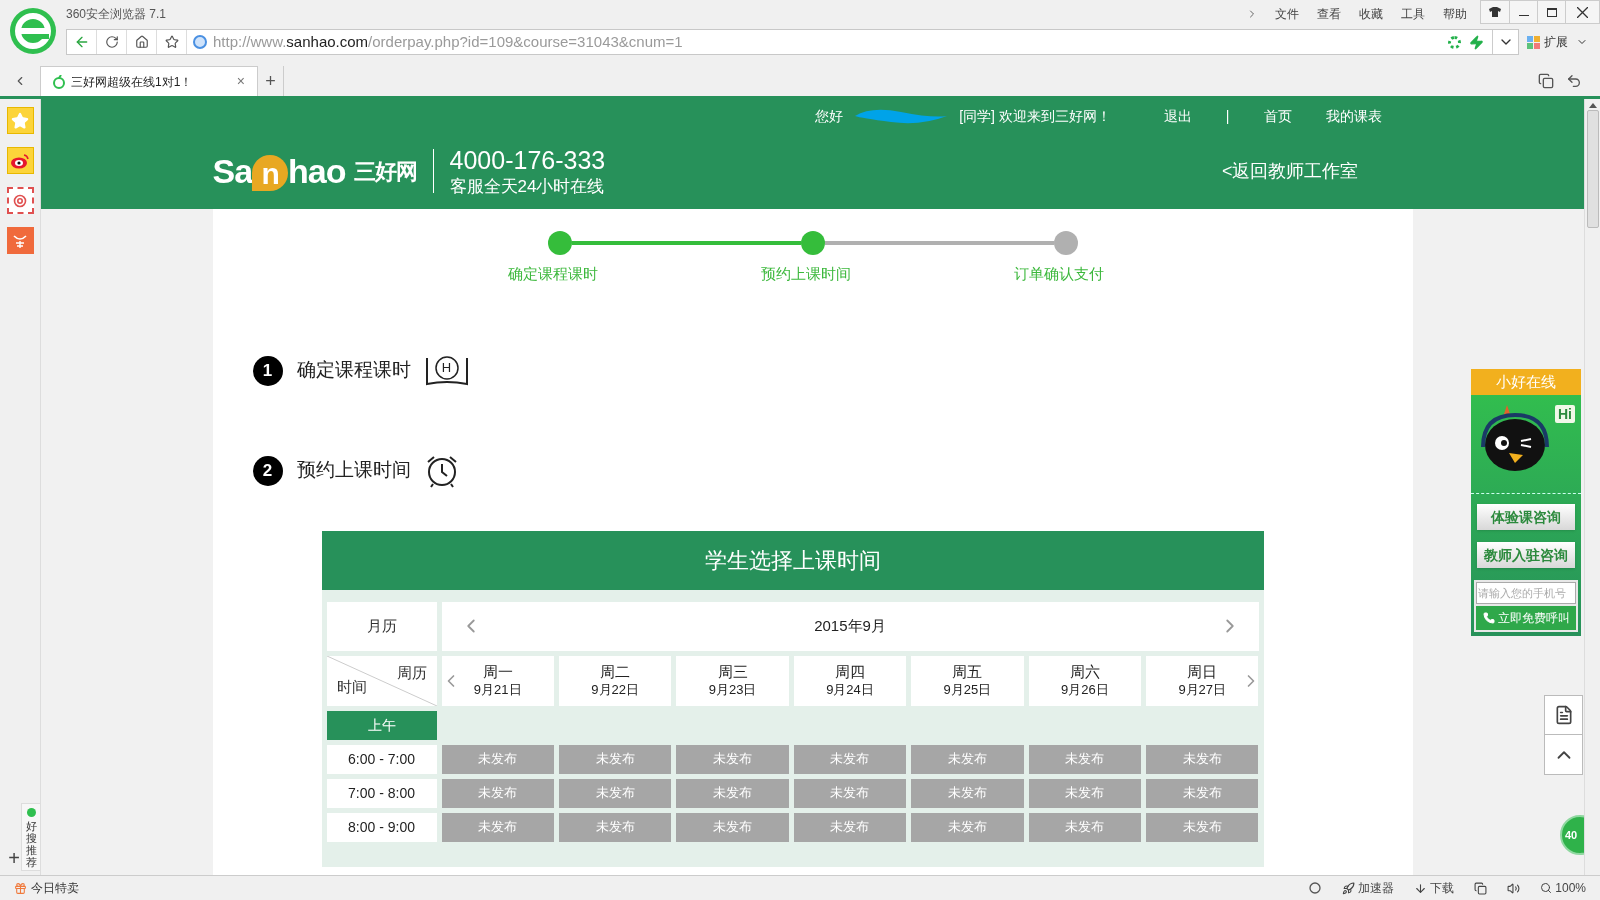 The image size is (1600, 900). Describe the element at coordinates (553, 274) in the screenshot. I see `step-label: 确定课程课时` at that location.